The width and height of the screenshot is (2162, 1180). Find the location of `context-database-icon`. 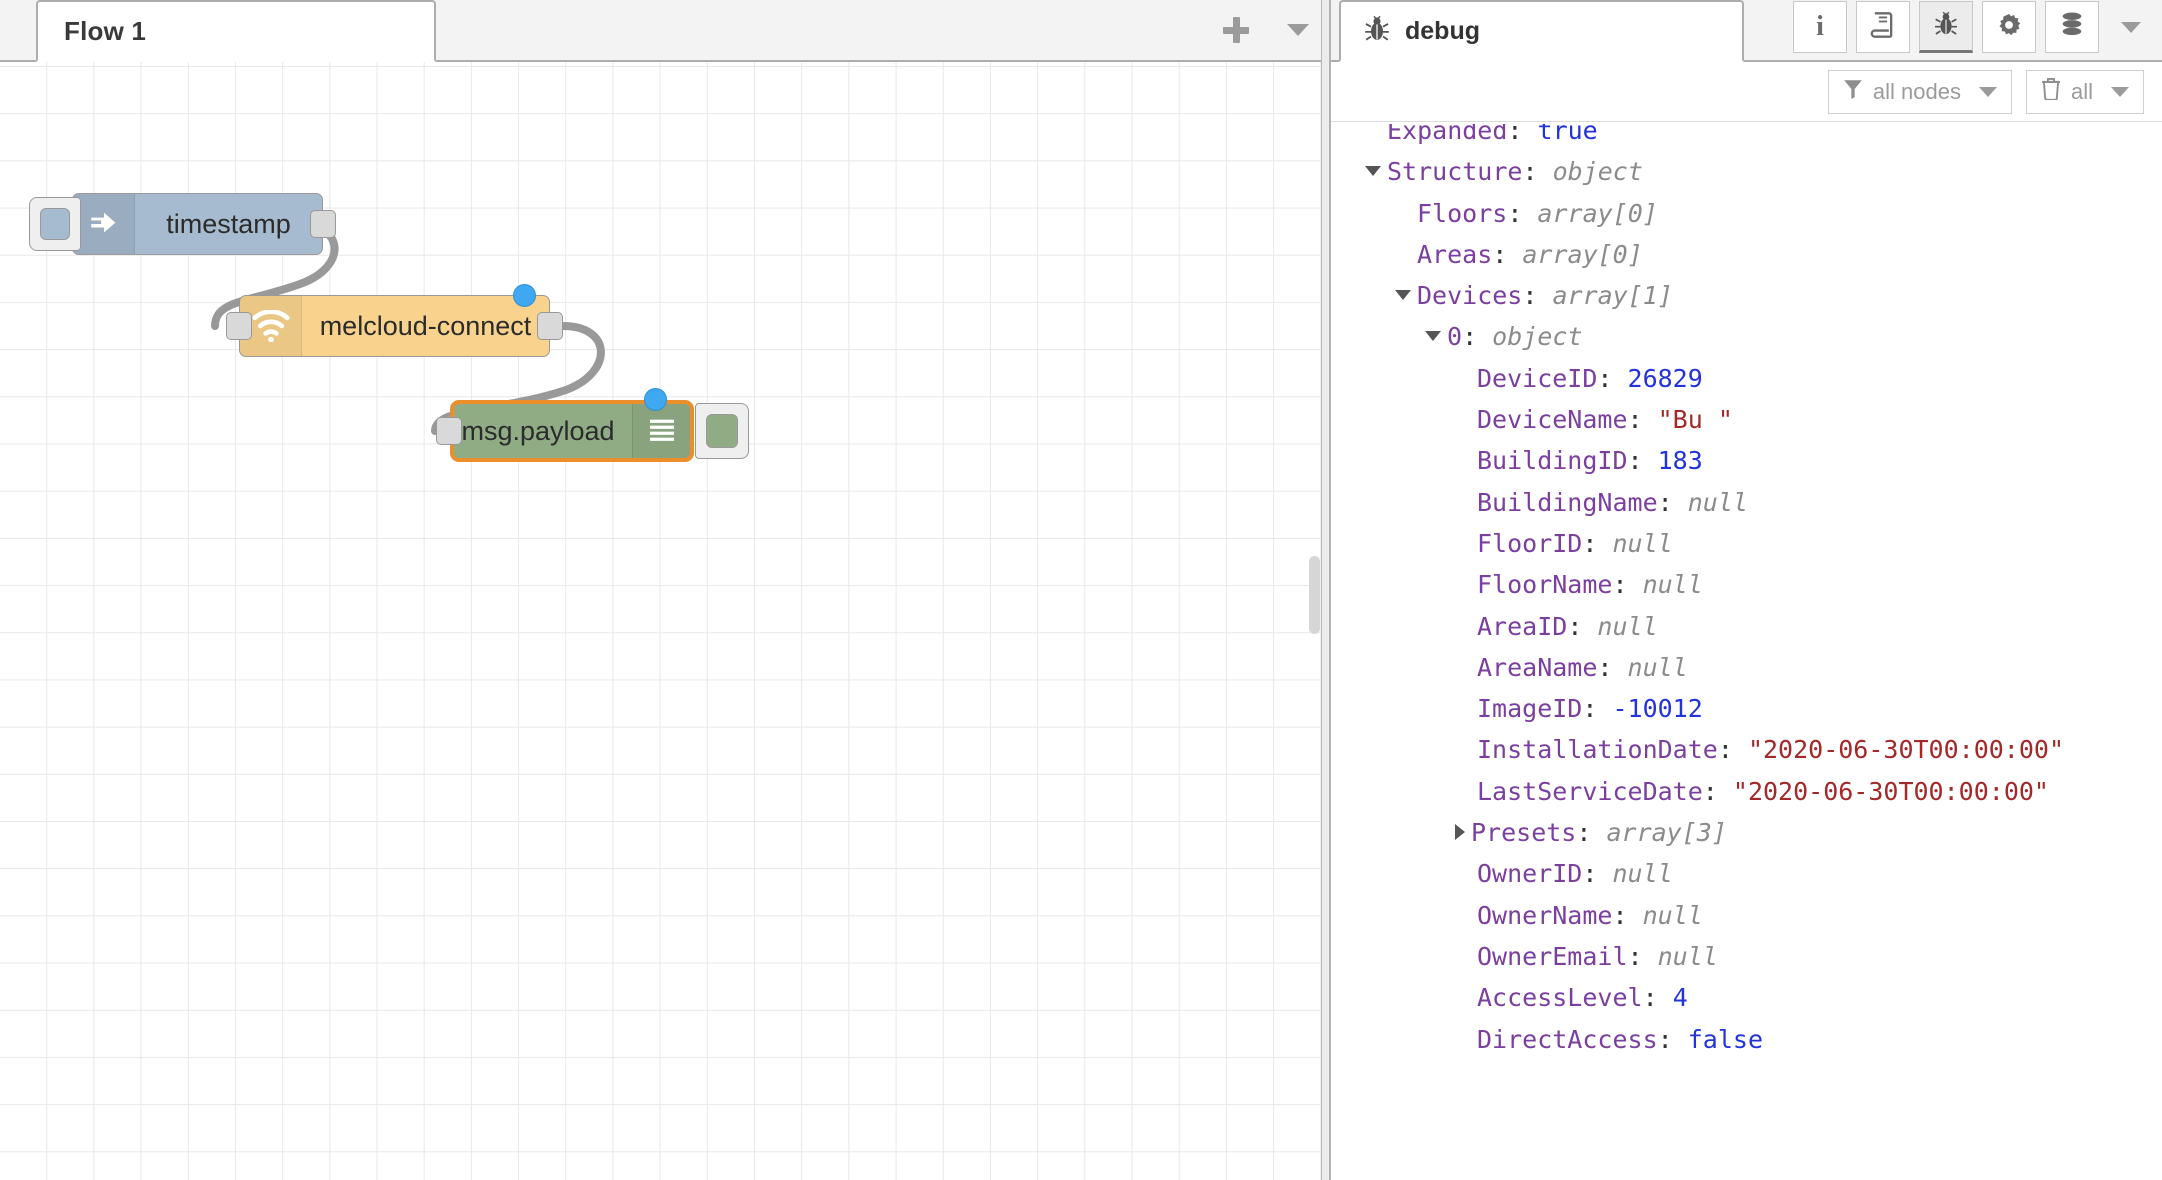

context-database-icon is located at coordinates (2072, 27).